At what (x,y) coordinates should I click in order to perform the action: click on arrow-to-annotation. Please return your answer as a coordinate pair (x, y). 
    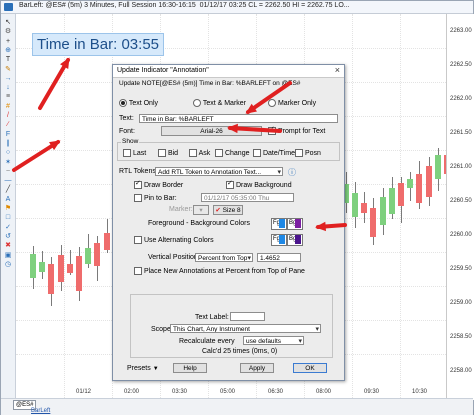
    Looking at the image, I should click on (54, 83).